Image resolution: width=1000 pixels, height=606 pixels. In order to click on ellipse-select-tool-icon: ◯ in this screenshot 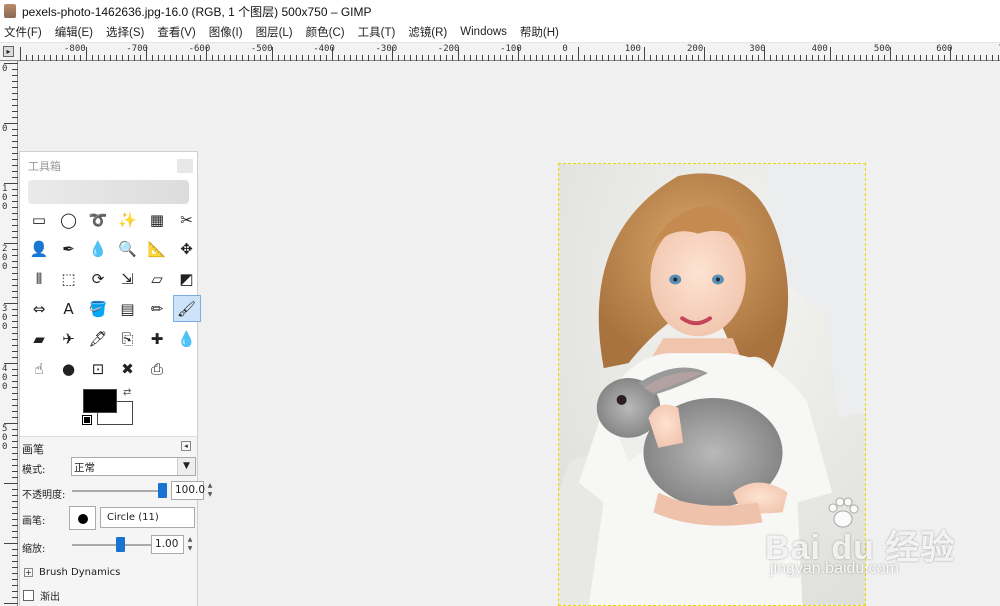, I will do `click(69, 219)`.